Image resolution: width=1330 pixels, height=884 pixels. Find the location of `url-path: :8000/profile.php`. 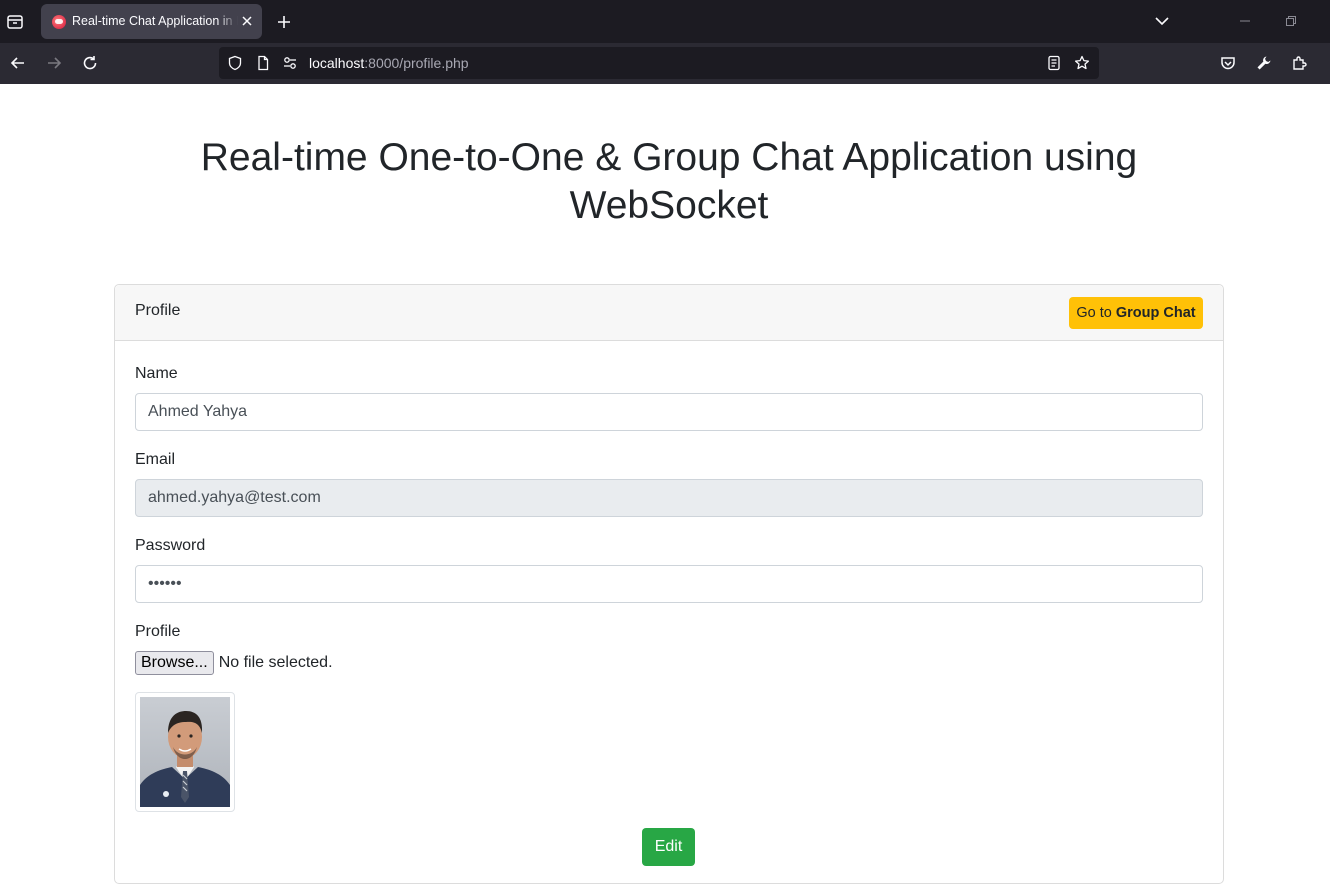

url-path: :8000/profile.php is located at coordinates (416, 63).